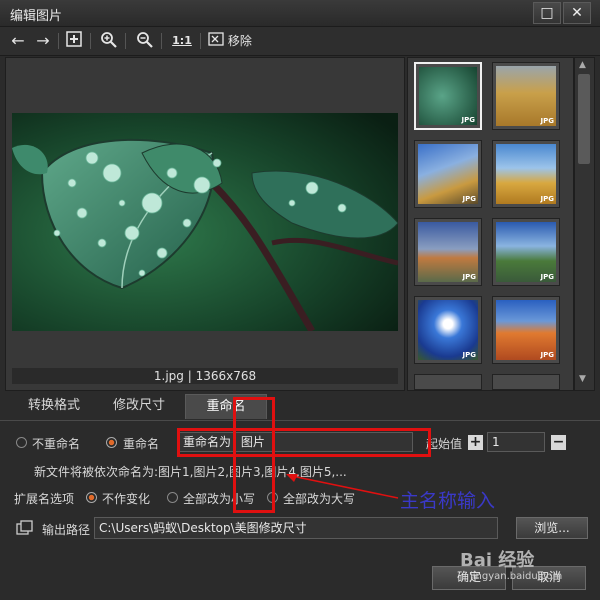 The image size is (600, 600). Describe the element at coordinates (145, 41) in the screenshot. I see `zoom-out-icon` at that location.